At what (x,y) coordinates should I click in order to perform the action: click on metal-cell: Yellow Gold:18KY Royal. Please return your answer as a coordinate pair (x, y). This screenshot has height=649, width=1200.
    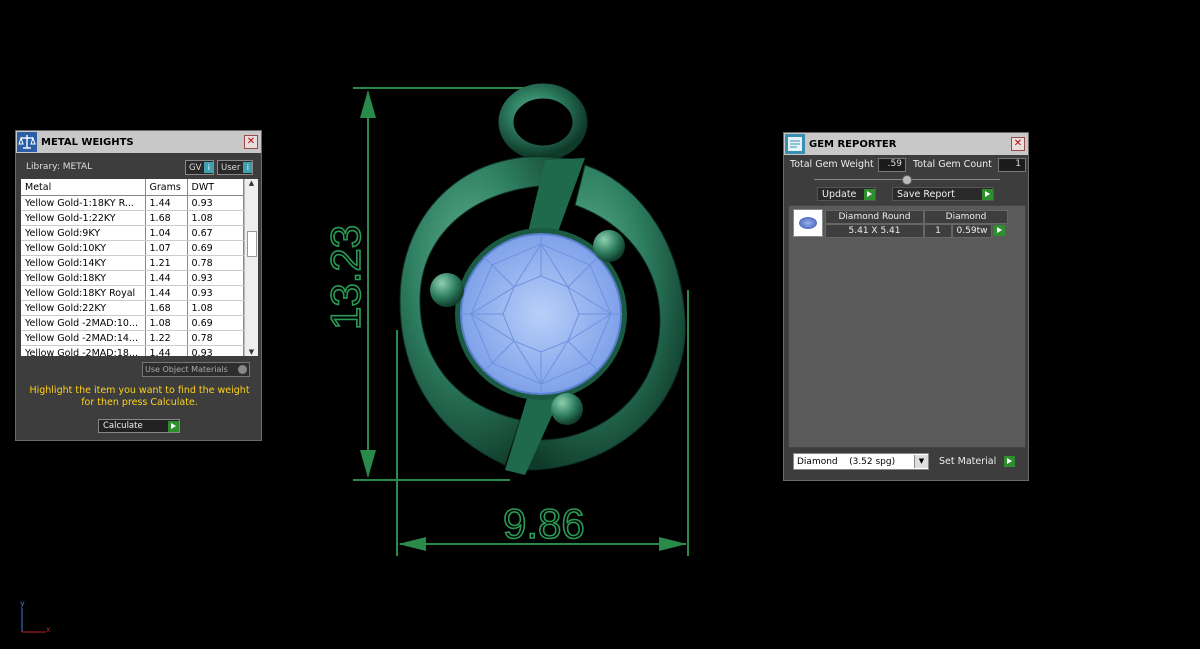
    Looking at the image, I should click on (83, 293).